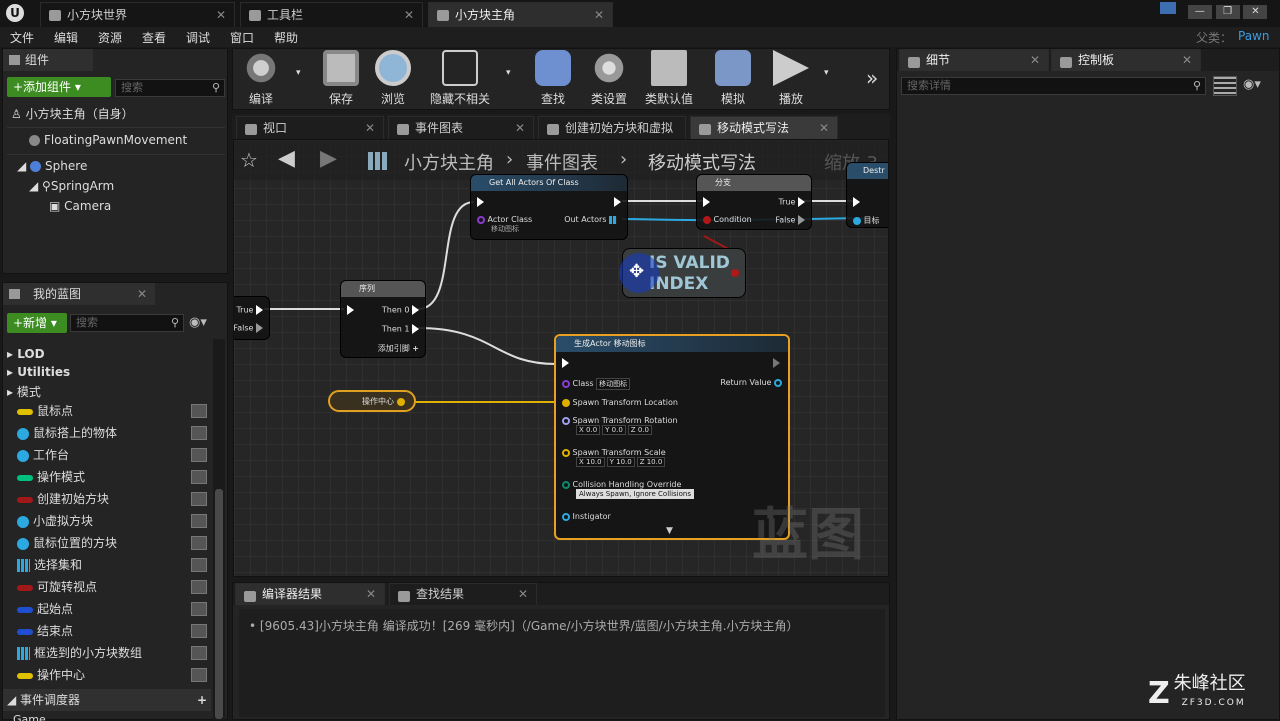 The height and width of the screenshot is (721, 1280). Describe the element at coordinates (112, 587) in the screenshot. I see `variable-item: 可旋转视点` at that location.